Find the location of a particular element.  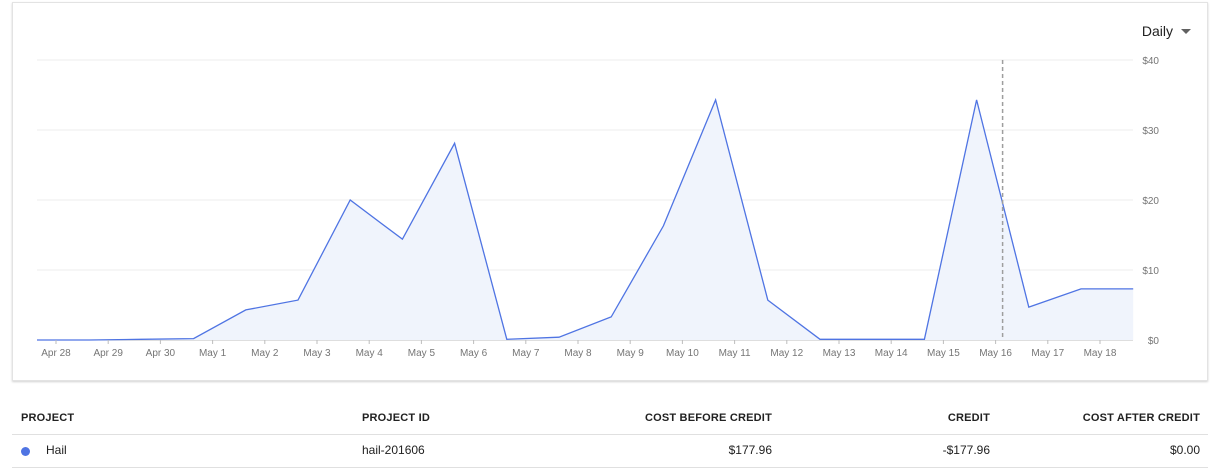

header-credit: CREDIT is located at coordinates (968, 418).